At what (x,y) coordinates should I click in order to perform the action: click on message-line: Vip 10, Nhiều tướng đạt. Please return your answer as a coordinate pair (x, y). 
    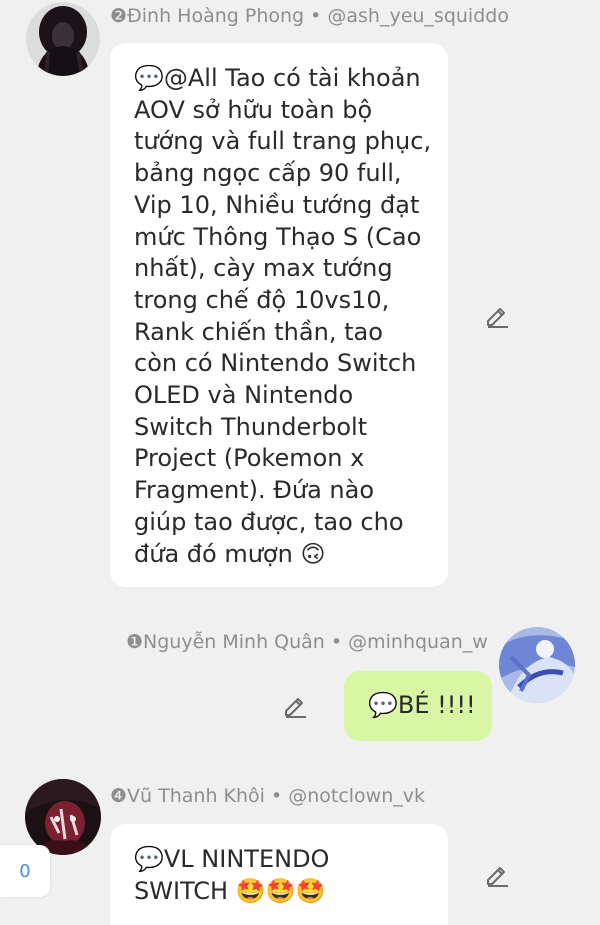
    Looking at the image, I should click on (277, 204).